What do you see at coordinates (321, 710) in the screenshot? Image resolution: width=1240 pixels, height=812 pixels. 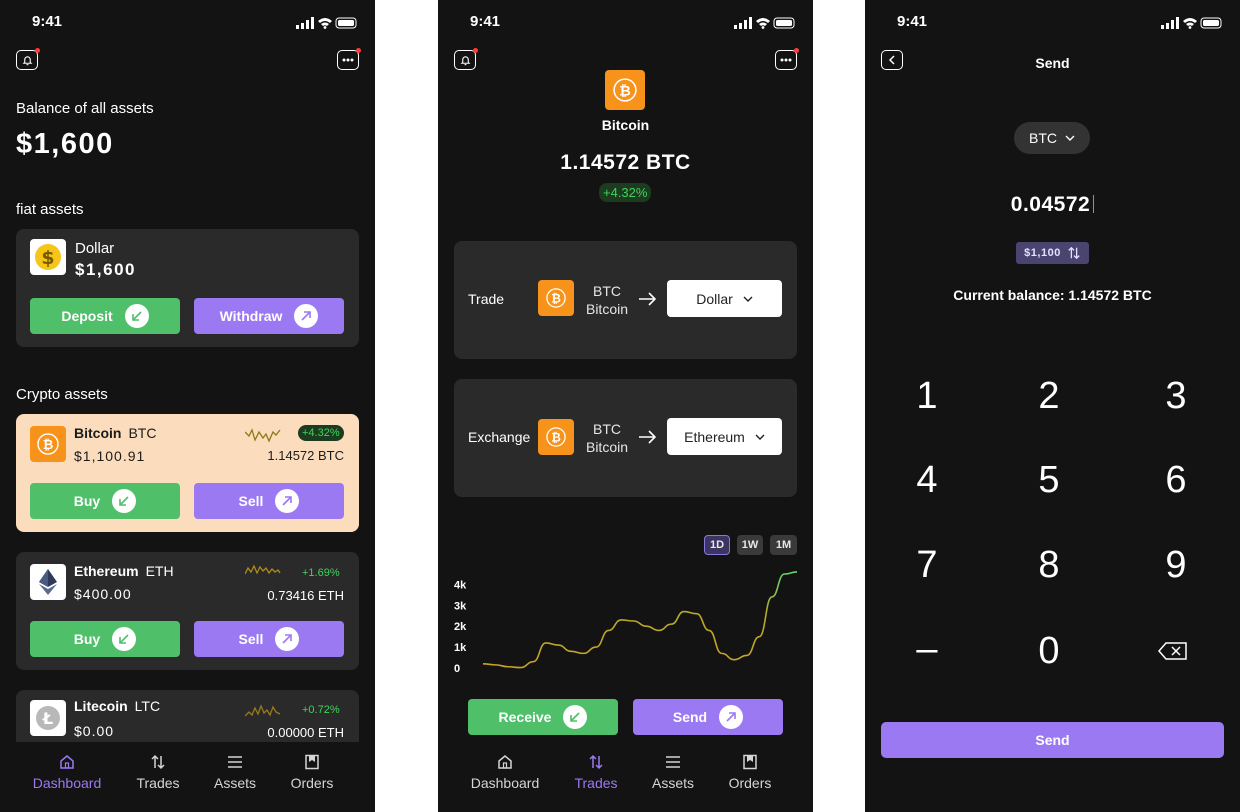 I see `coin-change-badge: +0.72%` at bounding box center [321, 710].